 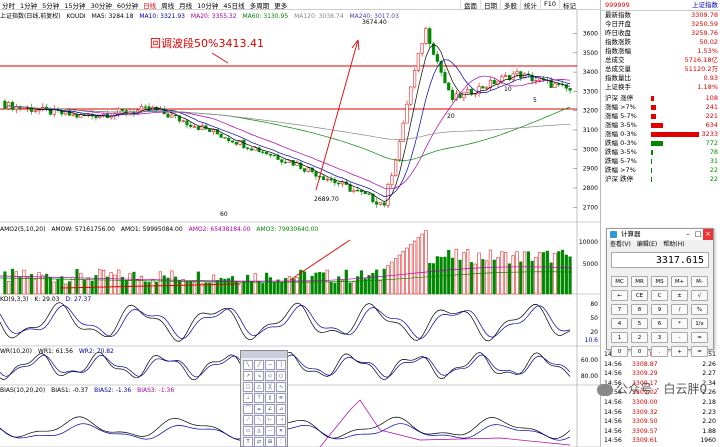 I want to click on draw-tool-icon: ⊿, so click(x=281, y=409).